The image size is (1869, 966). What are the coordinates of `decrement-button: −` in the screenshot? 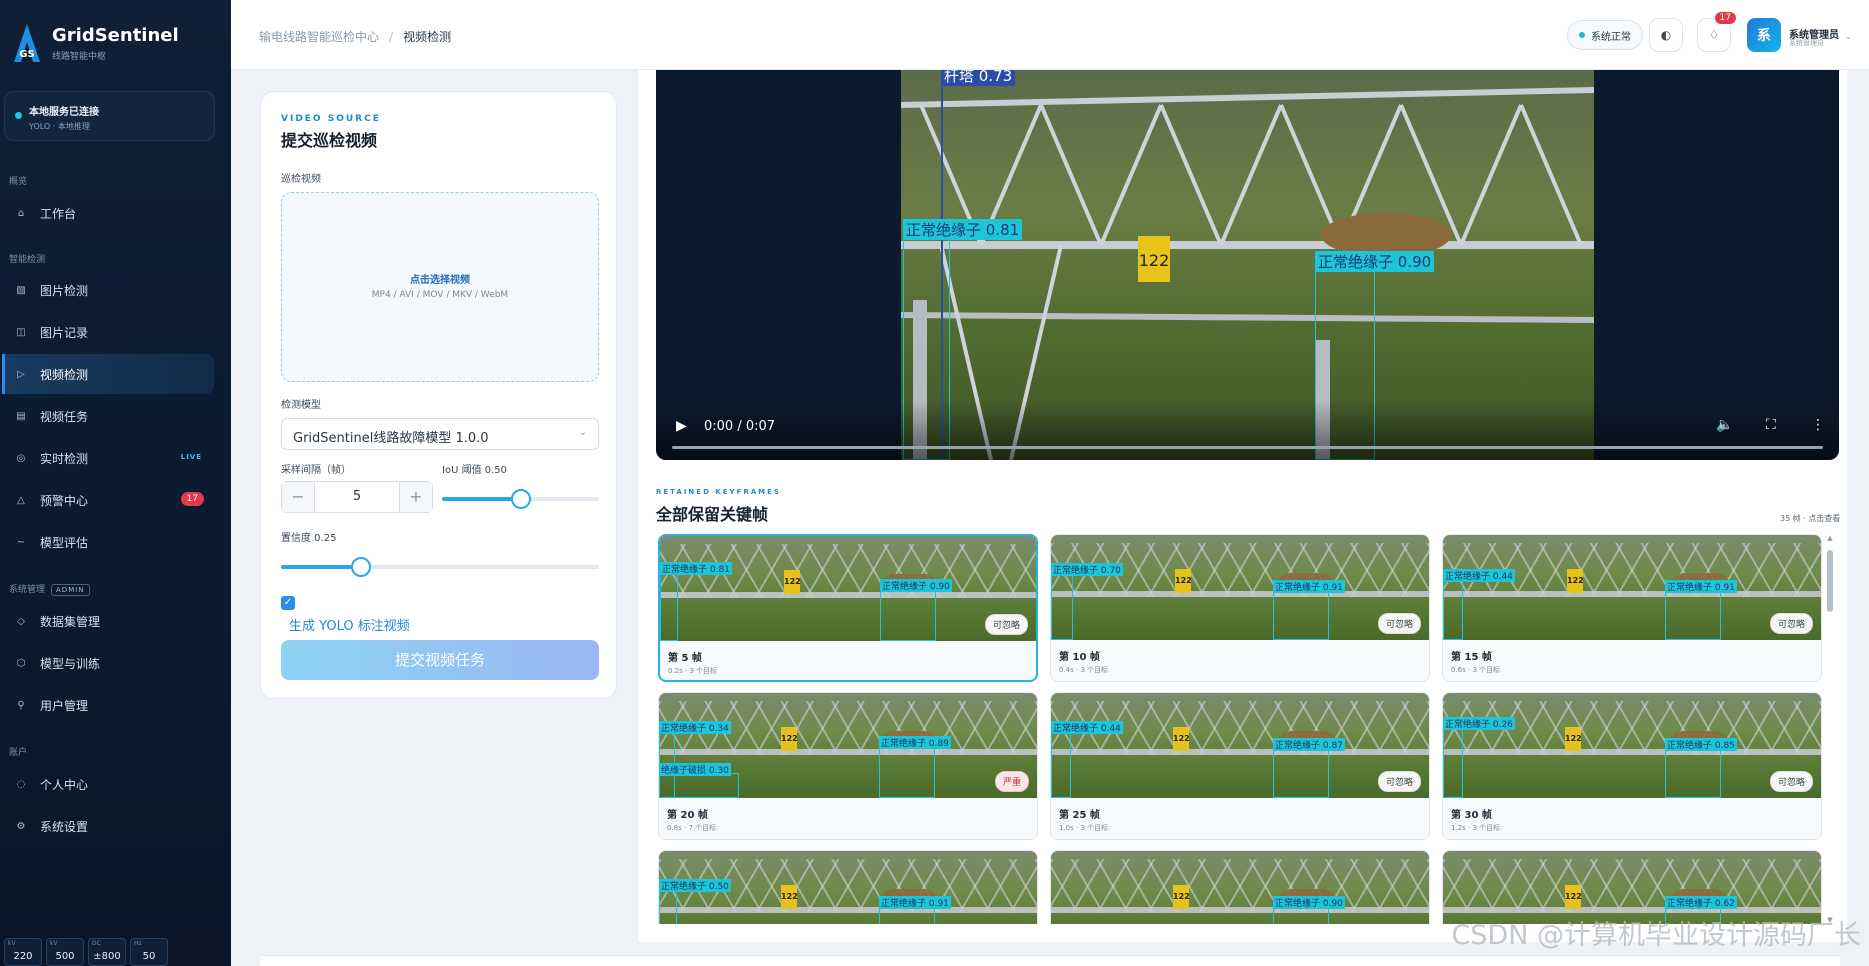 It's located at (298, 497).